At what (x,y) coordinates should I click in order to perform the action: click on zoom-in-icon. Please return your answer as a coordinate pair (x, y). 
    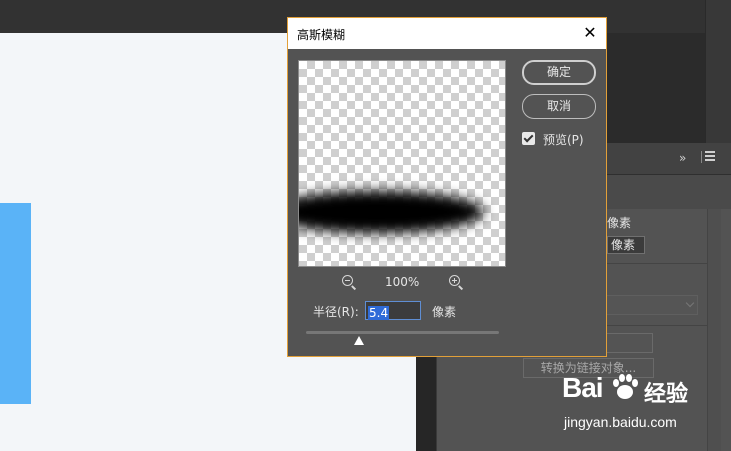
    Looking at the image, I should click on (456, 282).